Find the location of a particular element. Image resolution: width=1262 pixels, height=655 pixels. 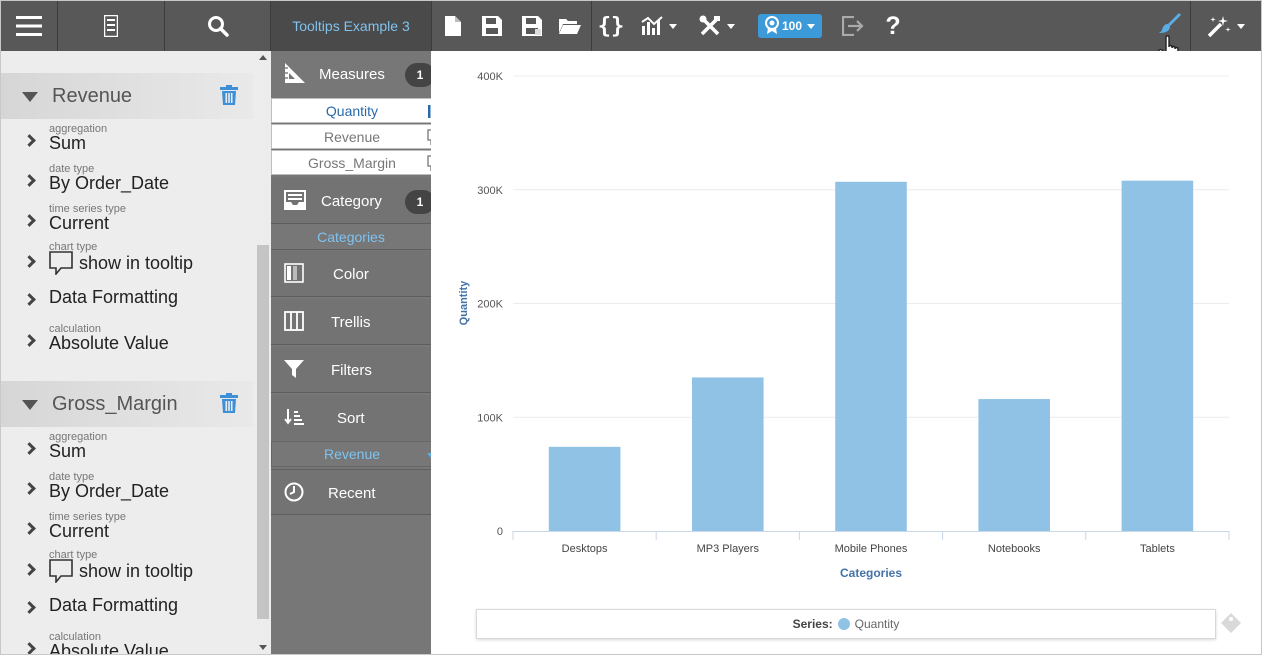

measure-item-label: Gross_Margin is located at coordinates (352, 163).